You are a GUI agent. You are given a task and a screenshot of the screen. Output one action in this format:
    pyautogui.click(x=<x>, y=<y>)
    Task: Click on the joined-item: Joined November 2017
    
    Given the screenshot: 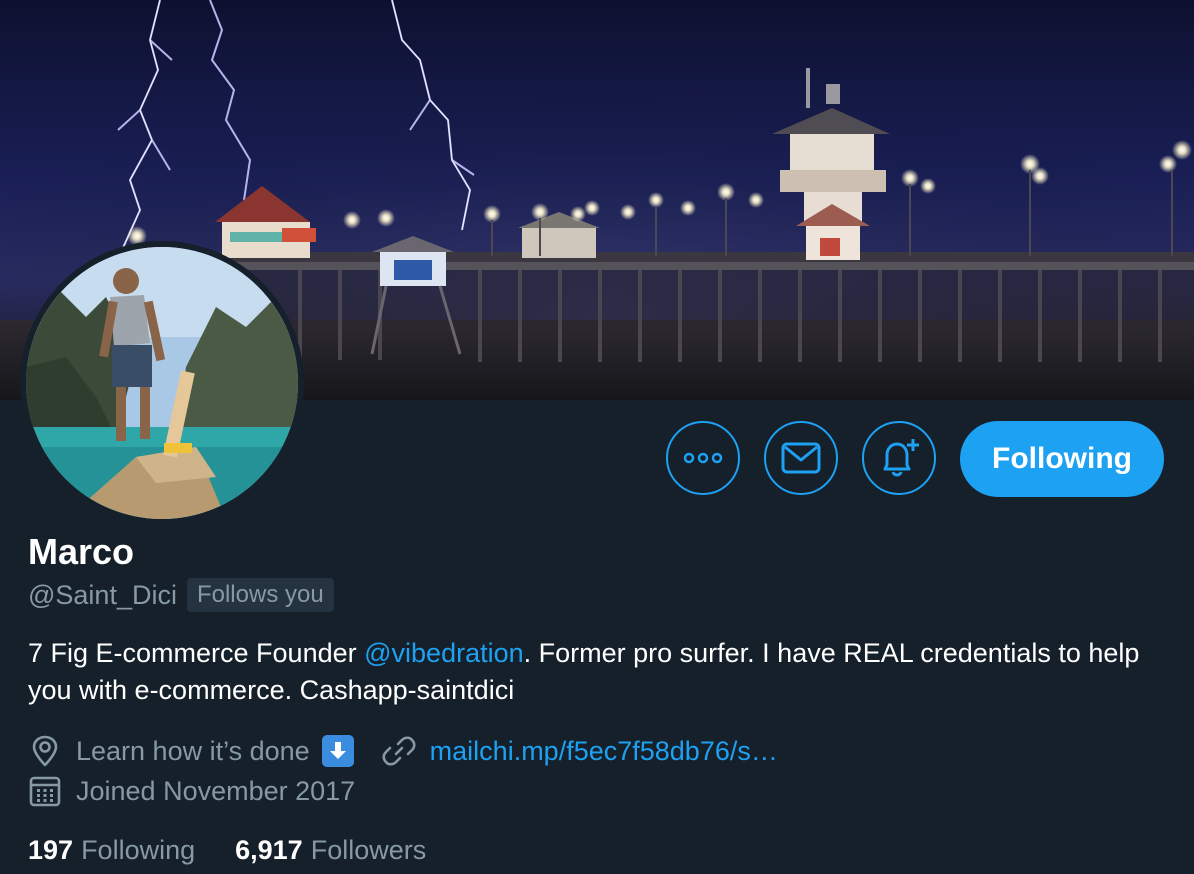 What is the action you would take?
    pyautogui.click(x=191, y=791)
    